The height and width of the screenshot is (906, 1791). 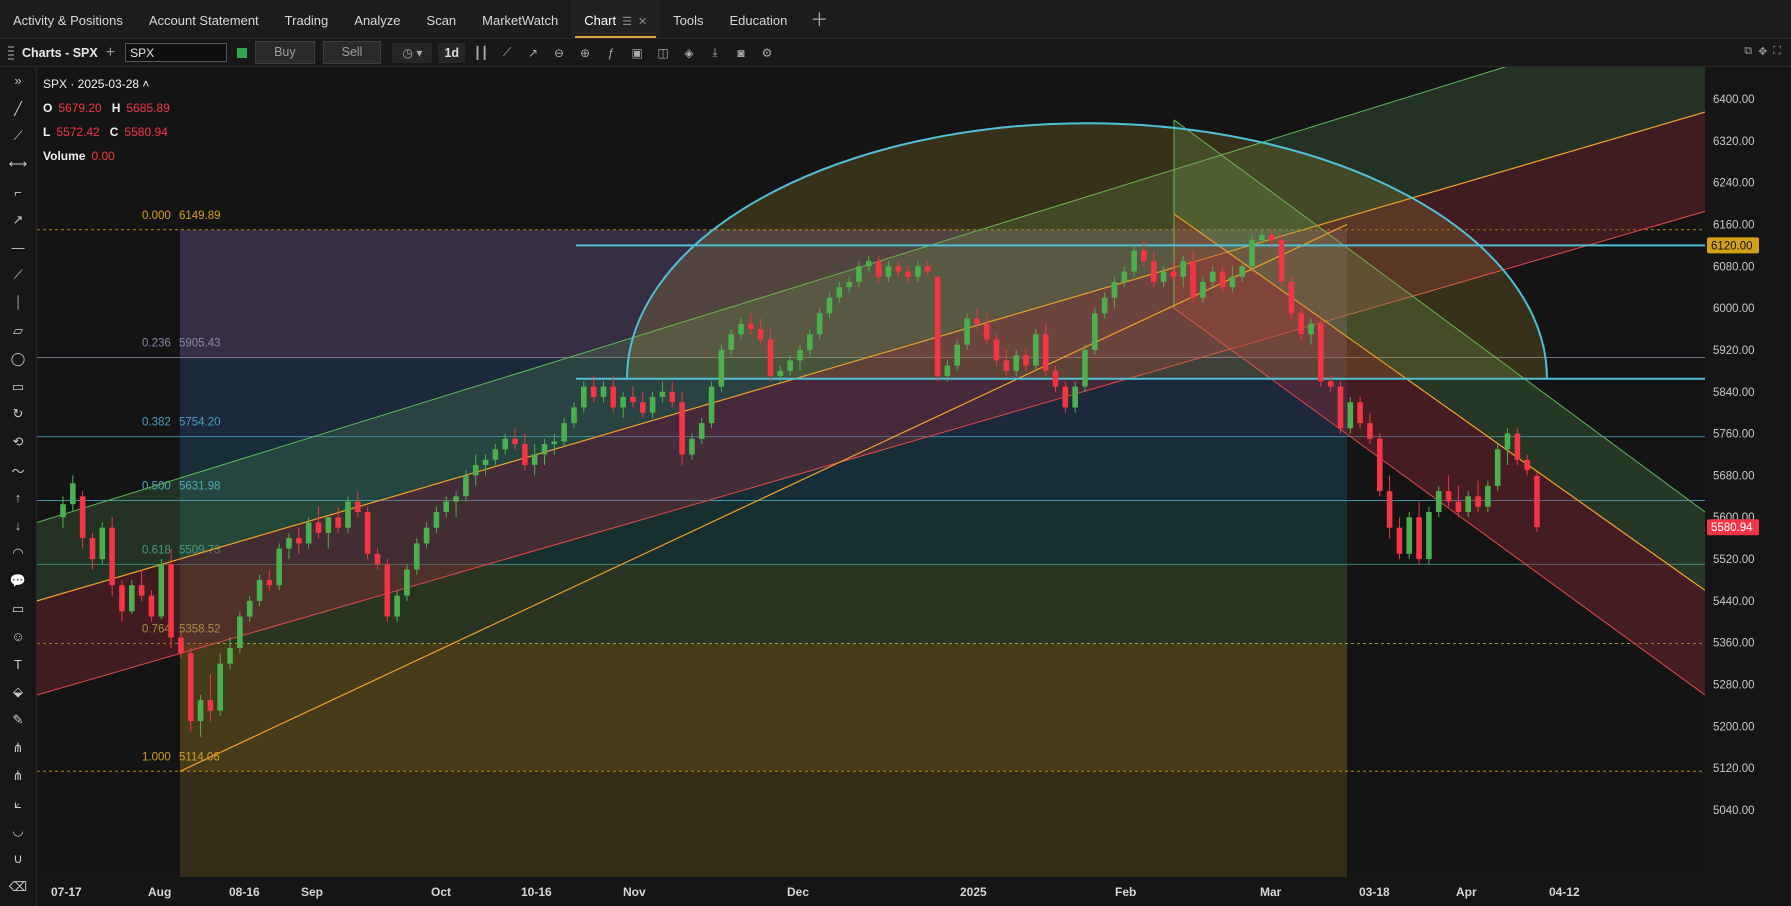 What do you see at coordinates (642, 22) in the screenshot?
I see `close-icon: ✕` at bounding box center [642, 22].